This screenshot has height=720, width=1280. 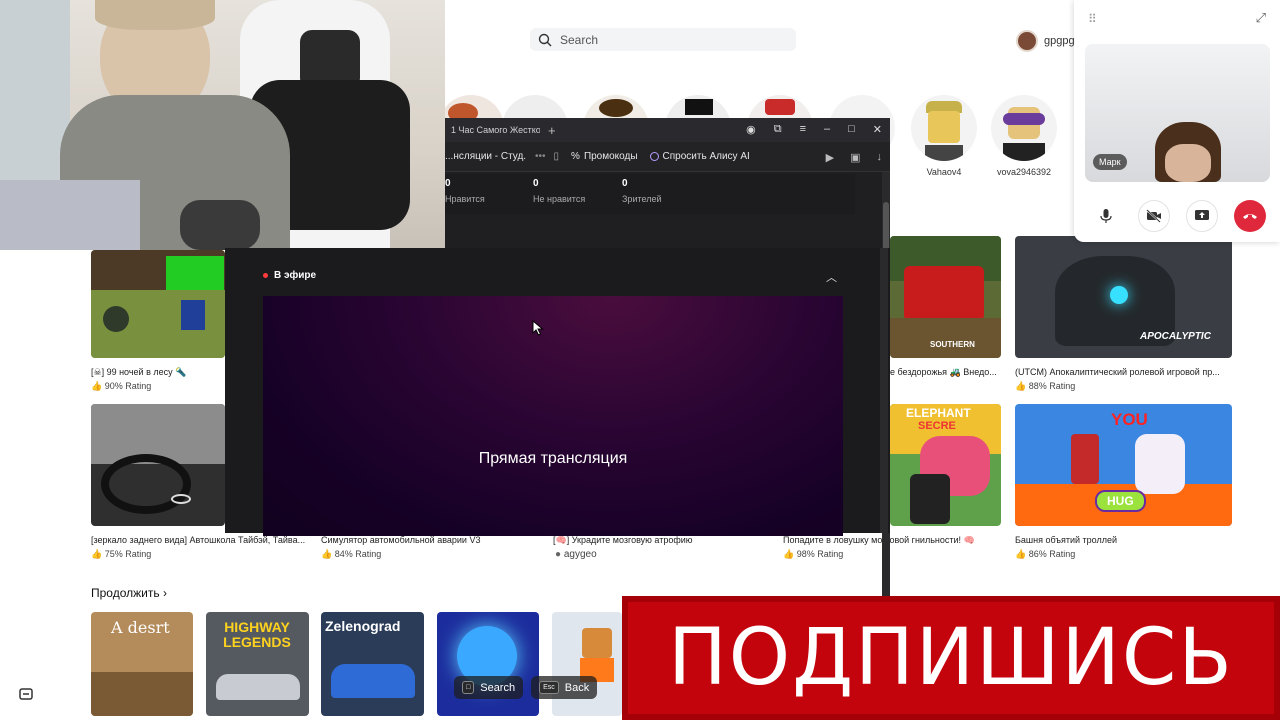 What do you see at coordinates (1059, 41) in the screenshot?
I see `username: gpgpg` at bounding box center [1059, 41].